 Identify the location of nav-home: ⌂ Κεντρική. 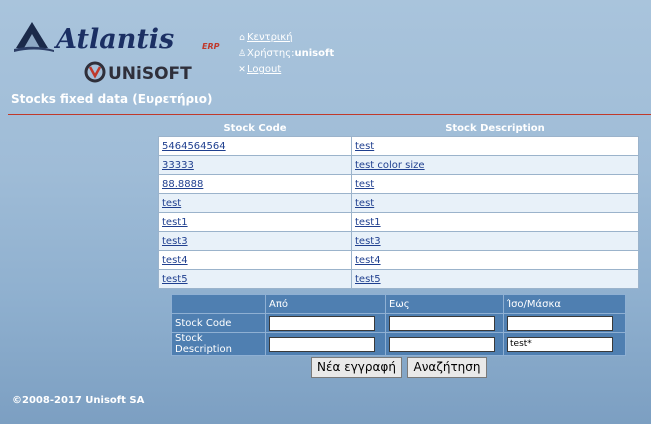
(285, 38).